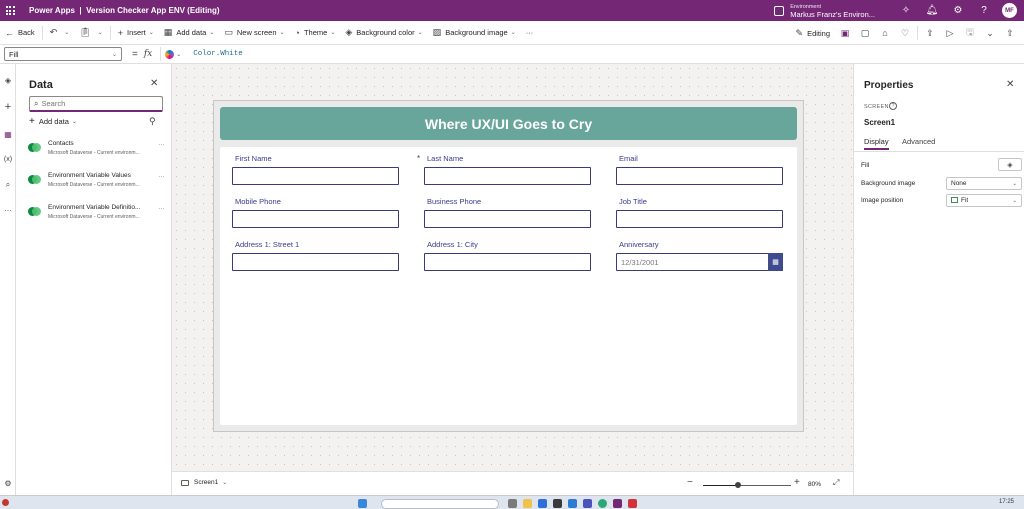 Image resolution: width=1024 pixels, height=509 pixels. What do you see at coordinates (633, 201) in the screenshot?
I see `field-label-job-title: Job Title` at bounding box center [633, 201].